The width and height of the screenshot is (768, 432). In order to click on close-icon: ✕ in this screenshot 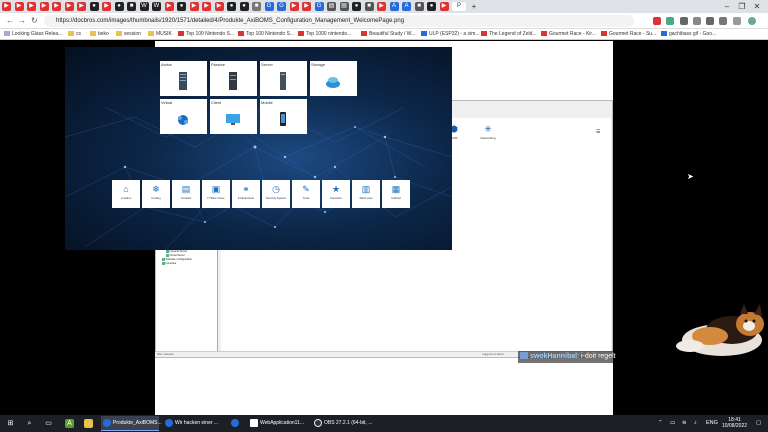, I will do `click(757, 6)`.